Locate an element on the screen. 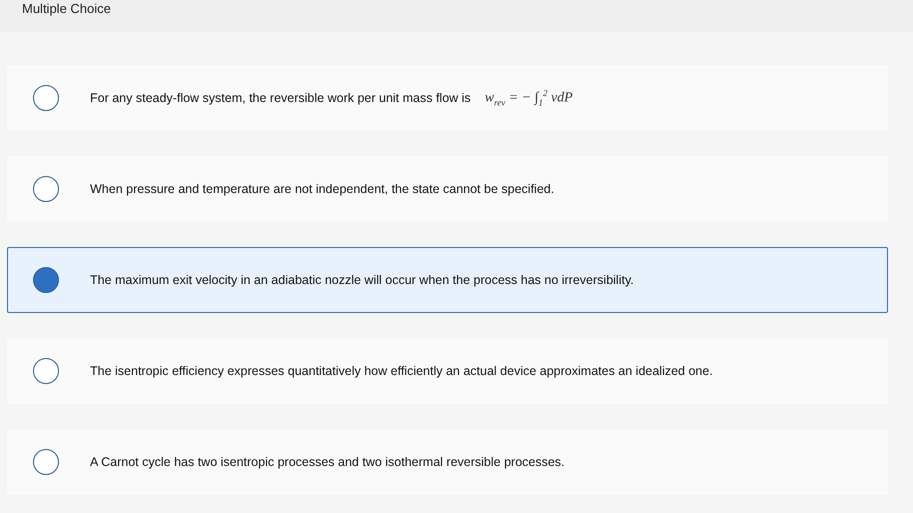 This screenshot has height=513, width=913. answer-option: When pressure and temperature are not independent, the state cannot be specified. is located at coordinates (447, 189).